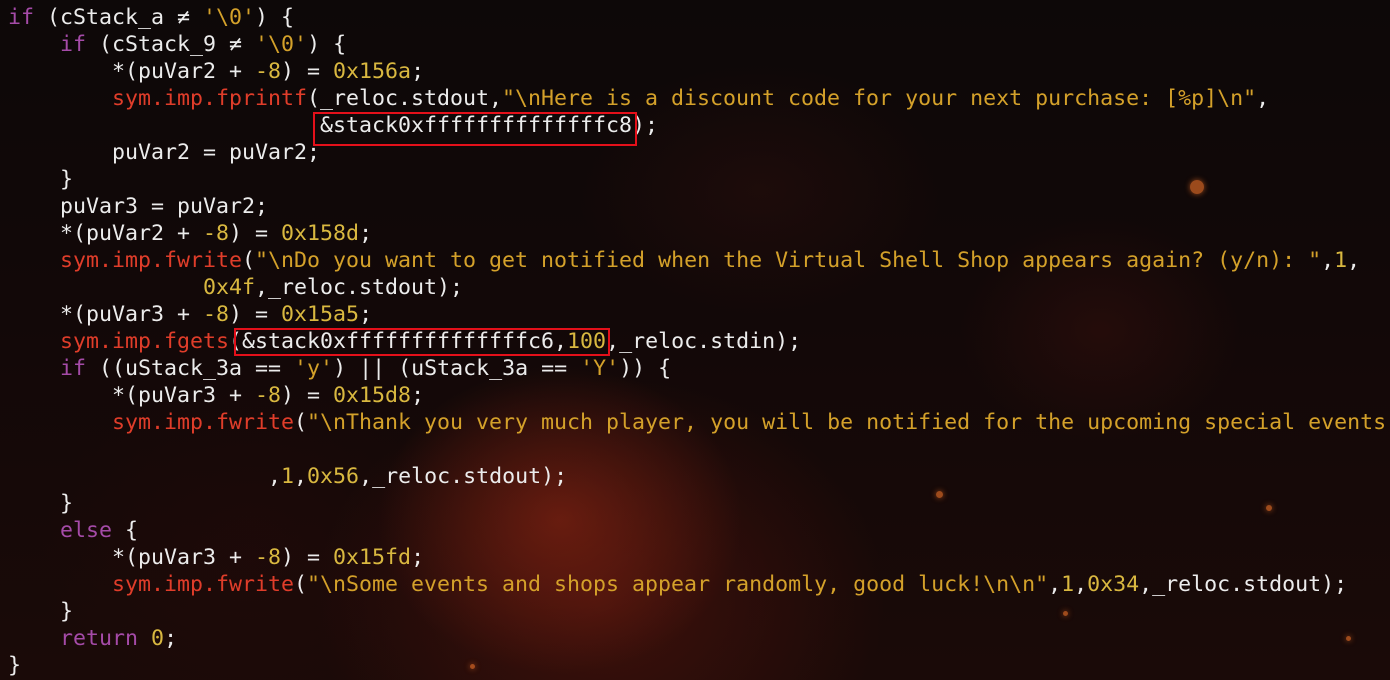 The height and width of the screenshot is (680, 1390). What do you see at coordinates (145, 341) in the screenshot?
I see `code-token: sym.imp.fgets` at bounding box center [145, 341].